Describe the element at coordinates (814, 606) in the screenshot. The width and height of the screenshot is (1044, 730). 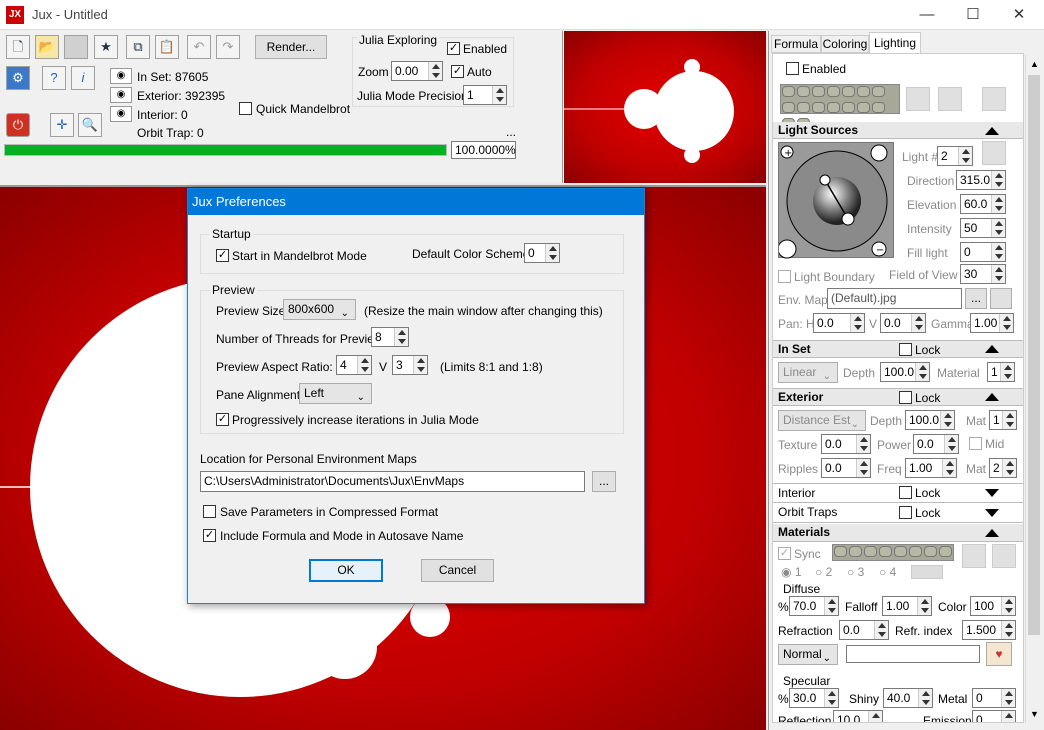
I see `diffuse-pct-spinner: 70.0` at that location.